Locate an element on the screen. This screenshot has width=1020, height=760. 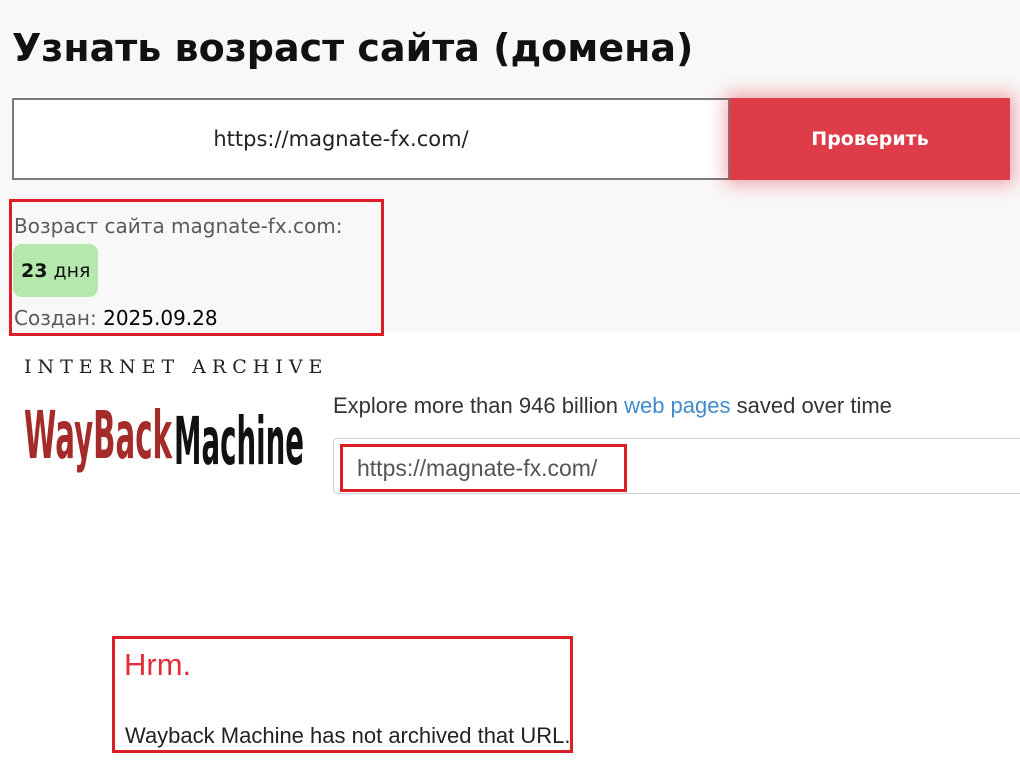
logo-machine-text: Machine is located at coordinates (239, 438).